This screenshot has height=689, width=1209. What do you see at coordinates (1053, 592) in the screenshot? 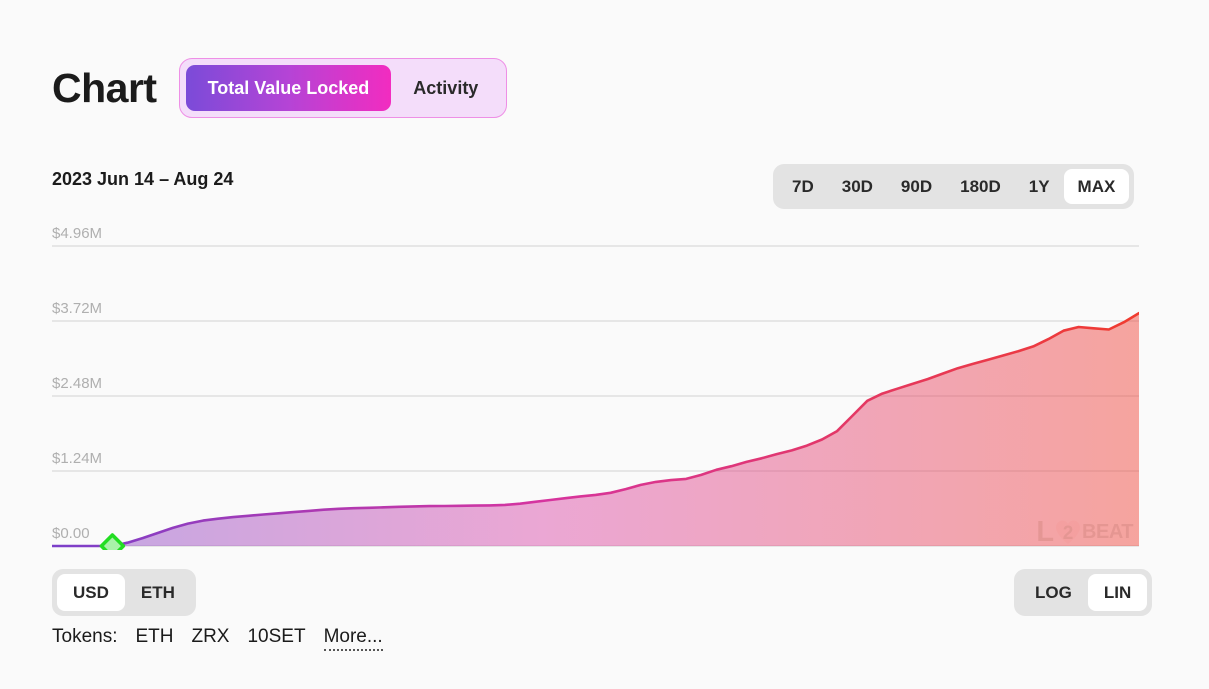
I see `scale-button-log: LOG` at bounding box center [1053, 592].